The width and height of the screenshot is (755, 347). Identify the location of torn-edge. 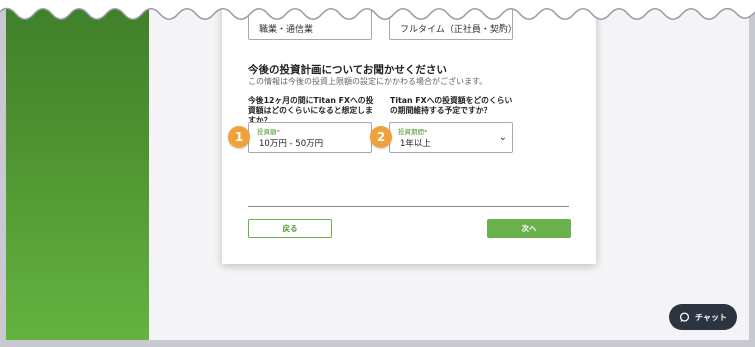
(377, 10).